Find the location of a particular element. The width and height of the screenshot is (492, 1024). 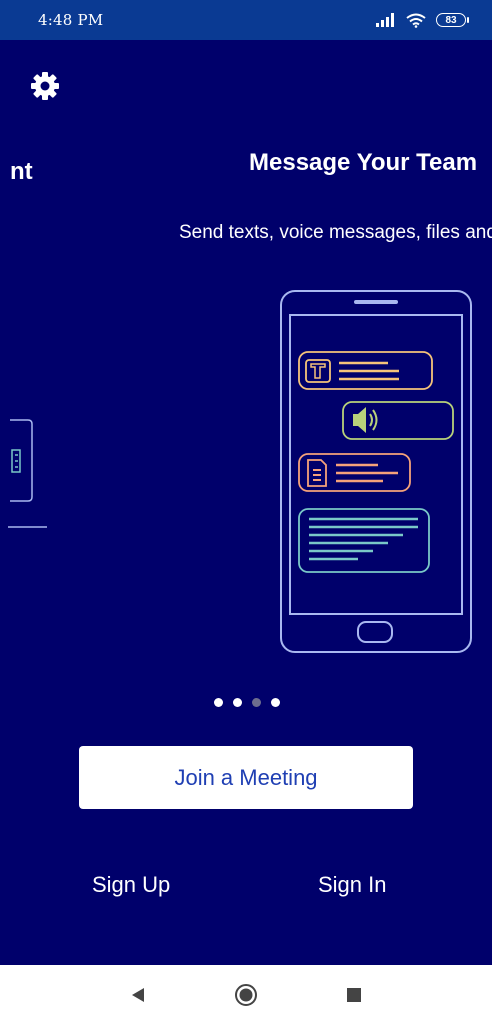

home-circle-icon is located at coordinates (246, 994).